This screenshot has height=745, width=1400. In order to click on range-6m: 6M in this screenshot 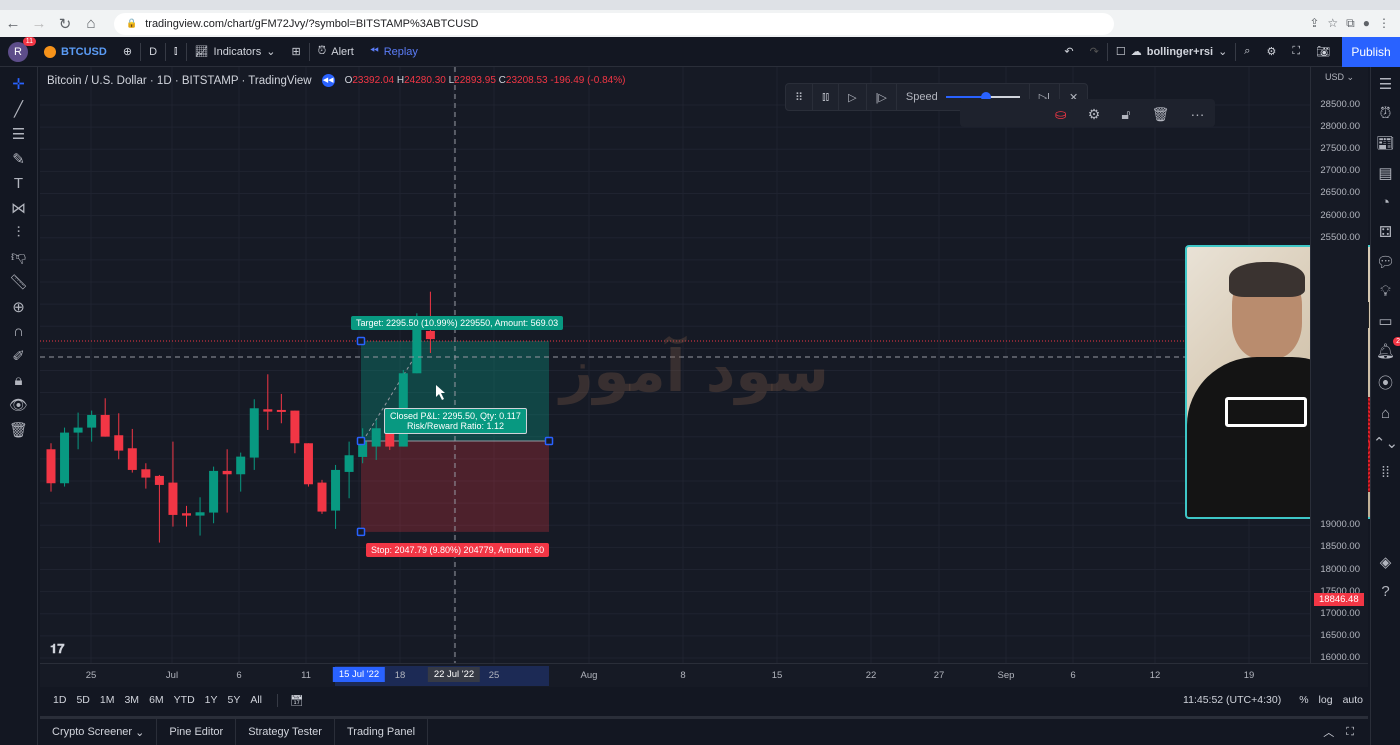, I will do `click(156, 700)`.